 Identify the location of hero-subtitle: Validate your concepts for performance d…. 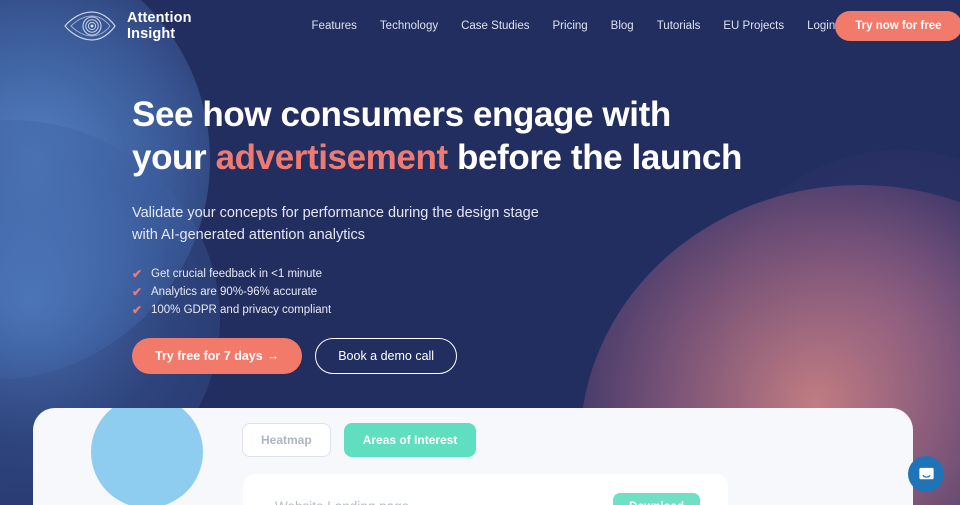
(335, 224).